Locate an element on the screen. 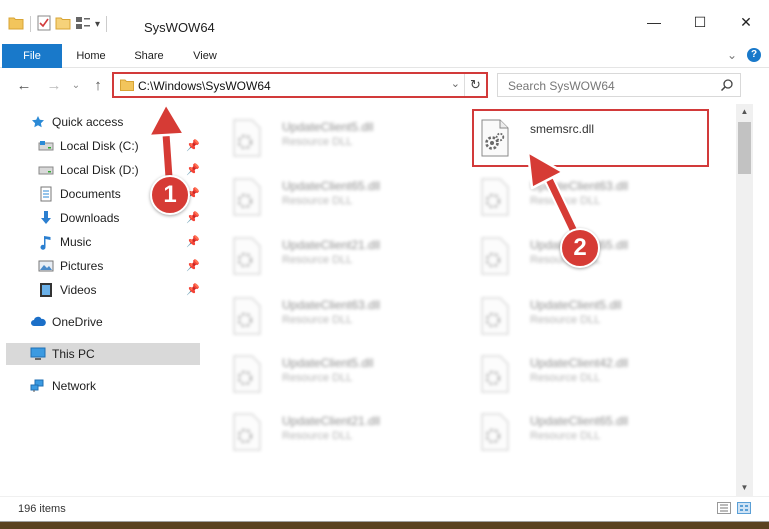 The image size is (769, 529). close-button: ✕ is located at coordinates (746, 22).